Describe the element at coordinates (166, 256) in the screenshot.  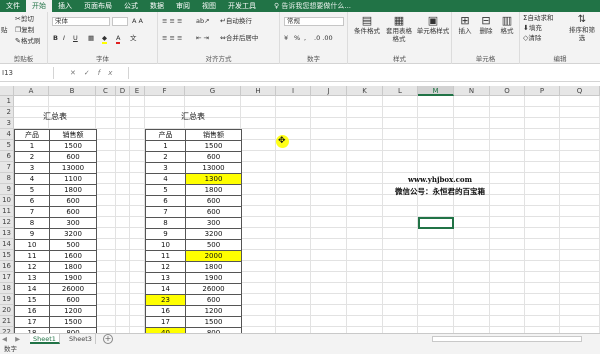
I see `table2-cell: 11` at that location.